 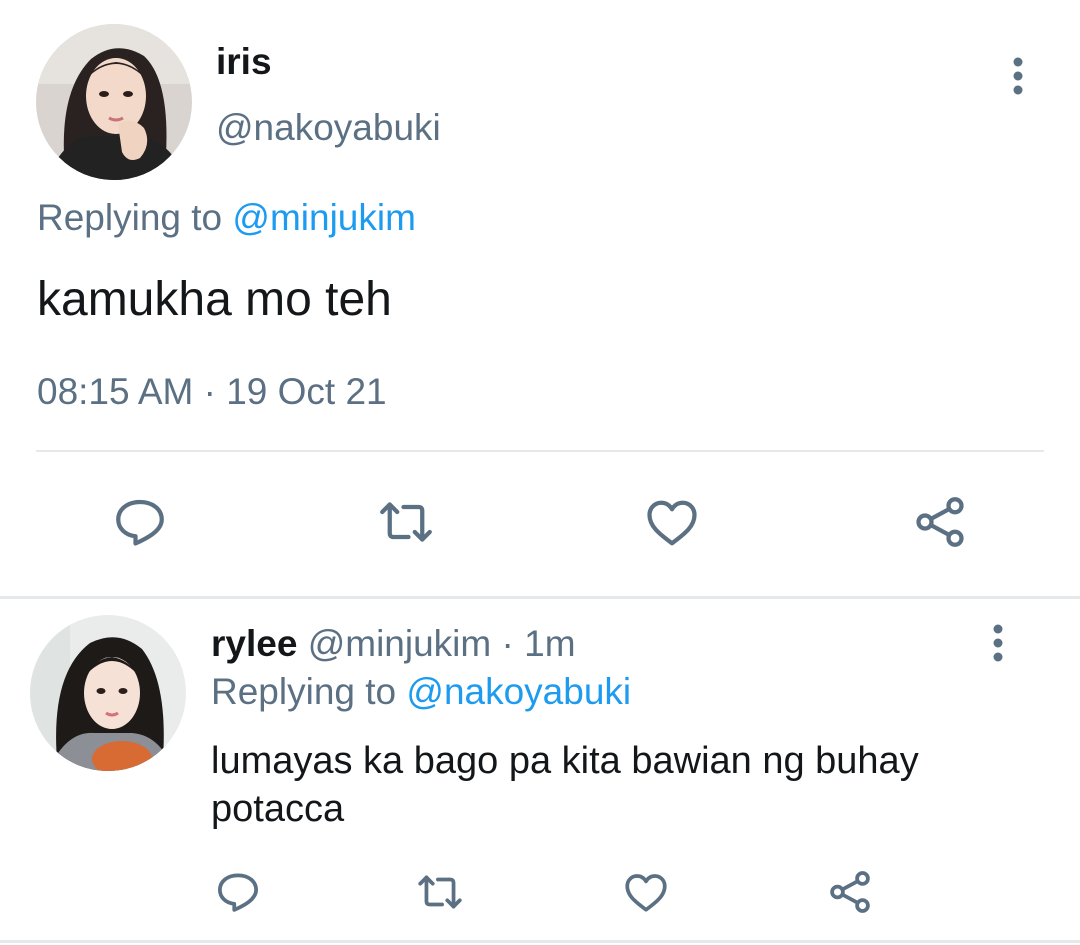 What do you see at coordinates (214, 299) in the screenshot?
I see `tweet-text: kamukha mo teh` at bounding box center [214, 299].